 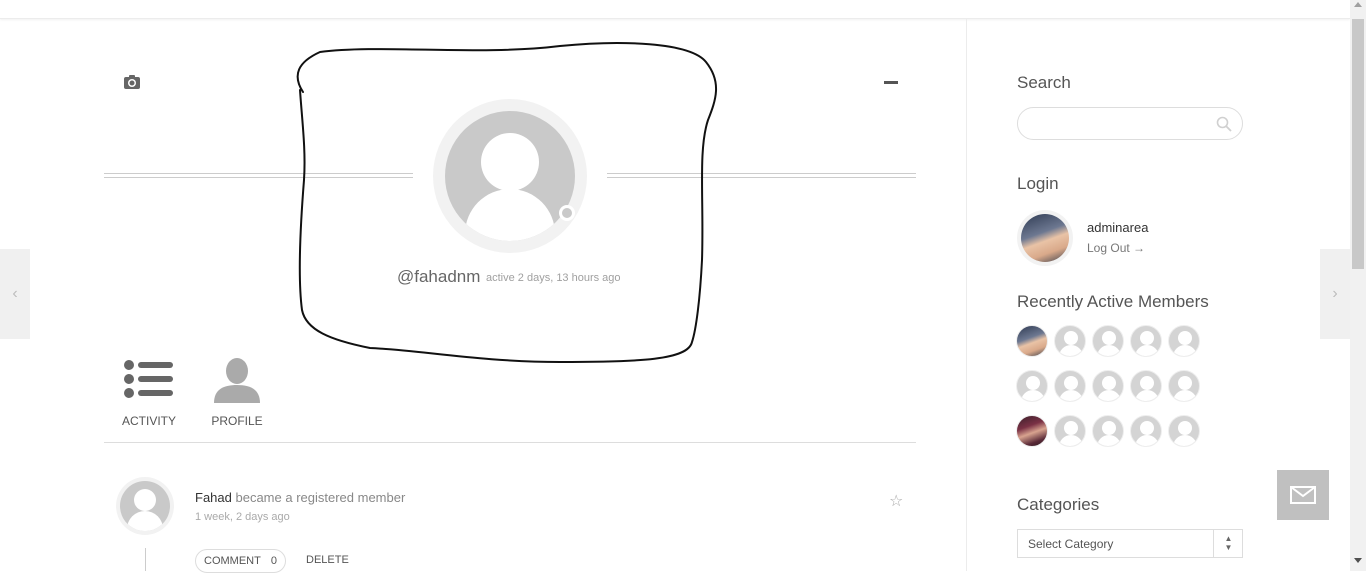 What do you see at coordinates (318, 497) in the screenshot?
I see `activity-action: became a registered member` at bounding box center [318, 497].